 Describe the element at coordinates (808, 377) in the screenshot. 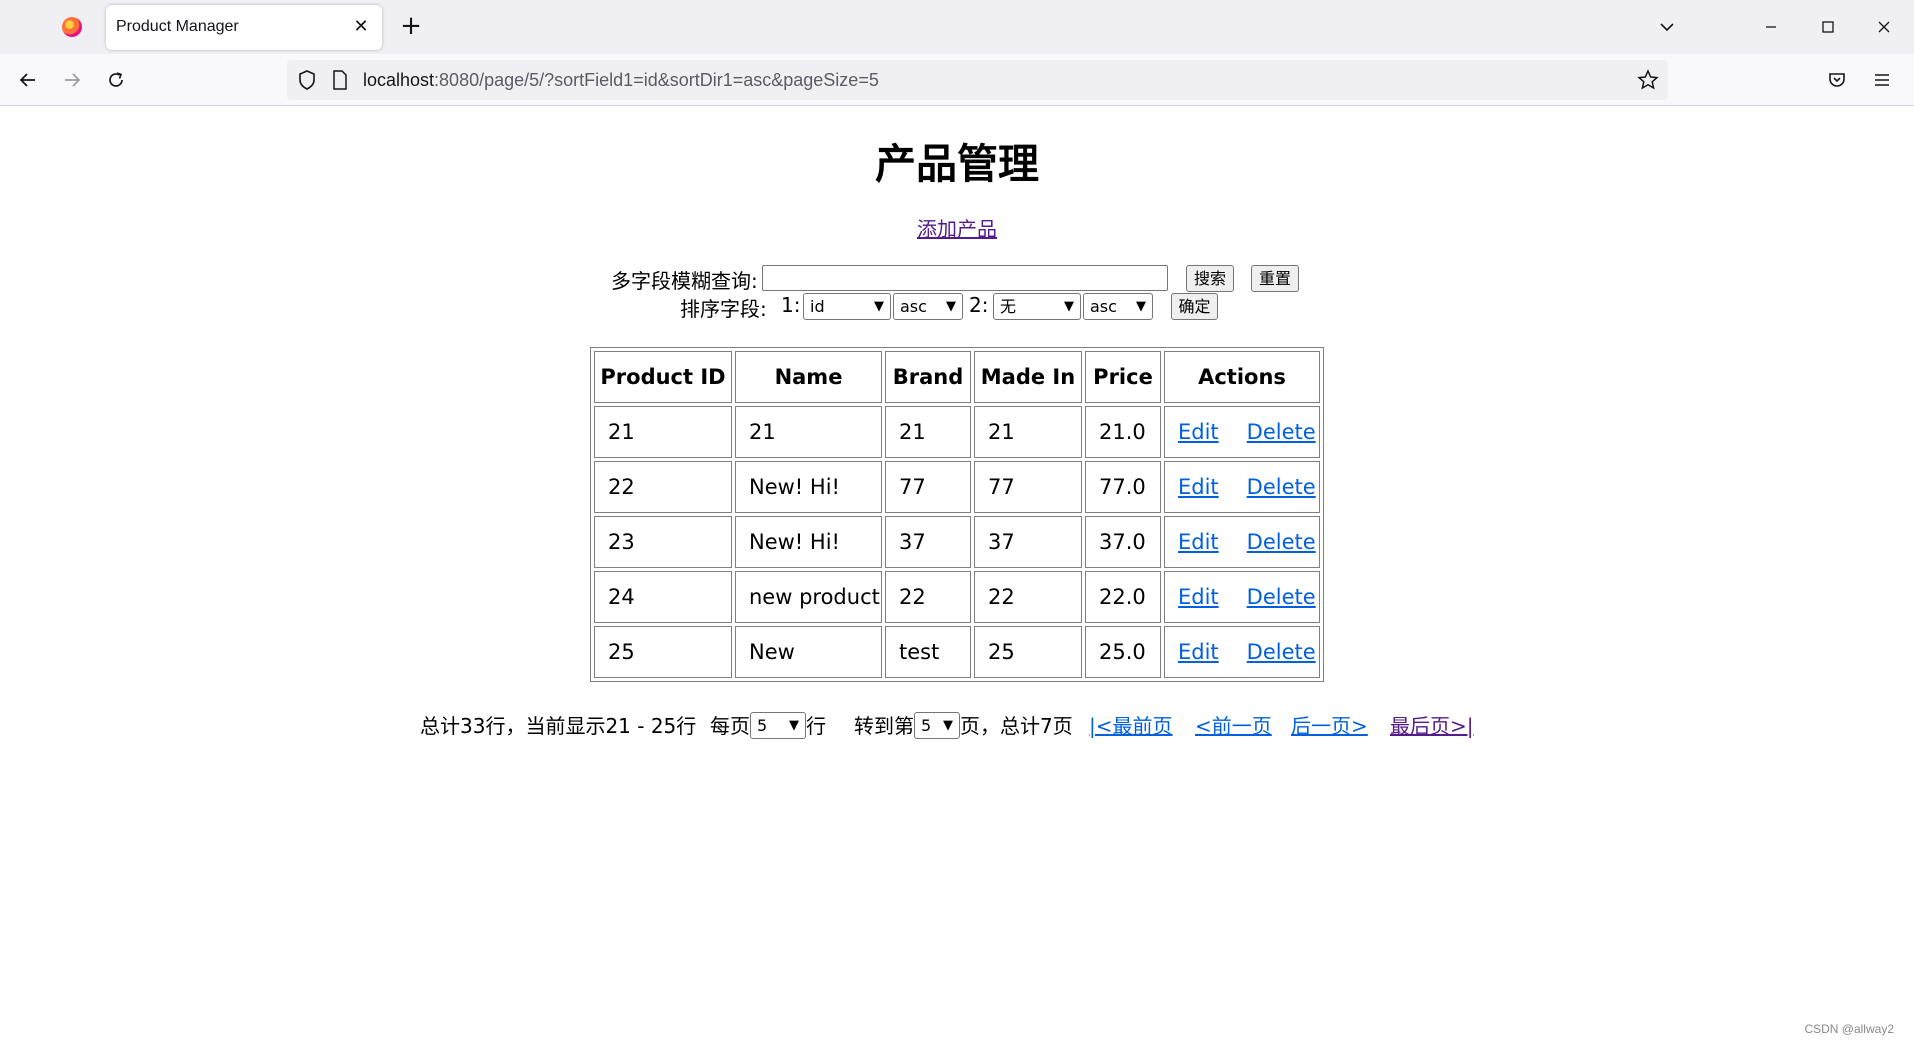

I see `header-name: Name` at that location.